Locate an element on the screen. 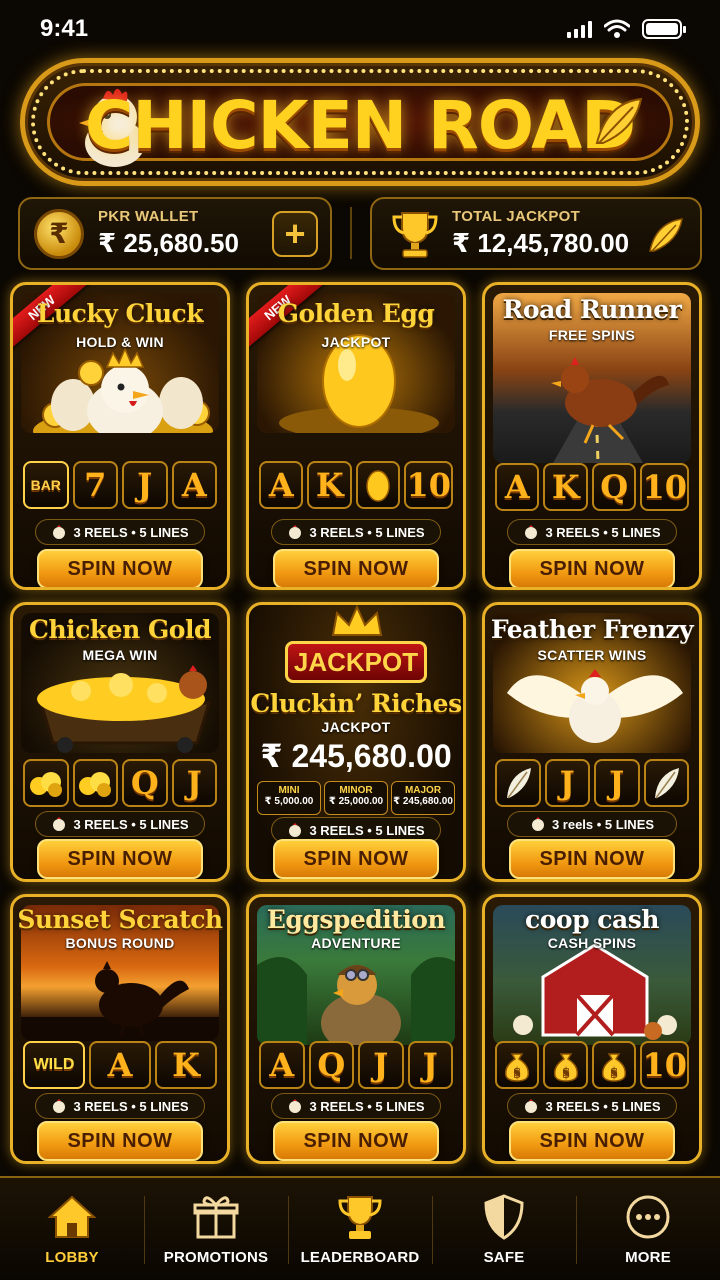  nav-promotions: PROMOTIONS is located at coordinates (216, 1229).